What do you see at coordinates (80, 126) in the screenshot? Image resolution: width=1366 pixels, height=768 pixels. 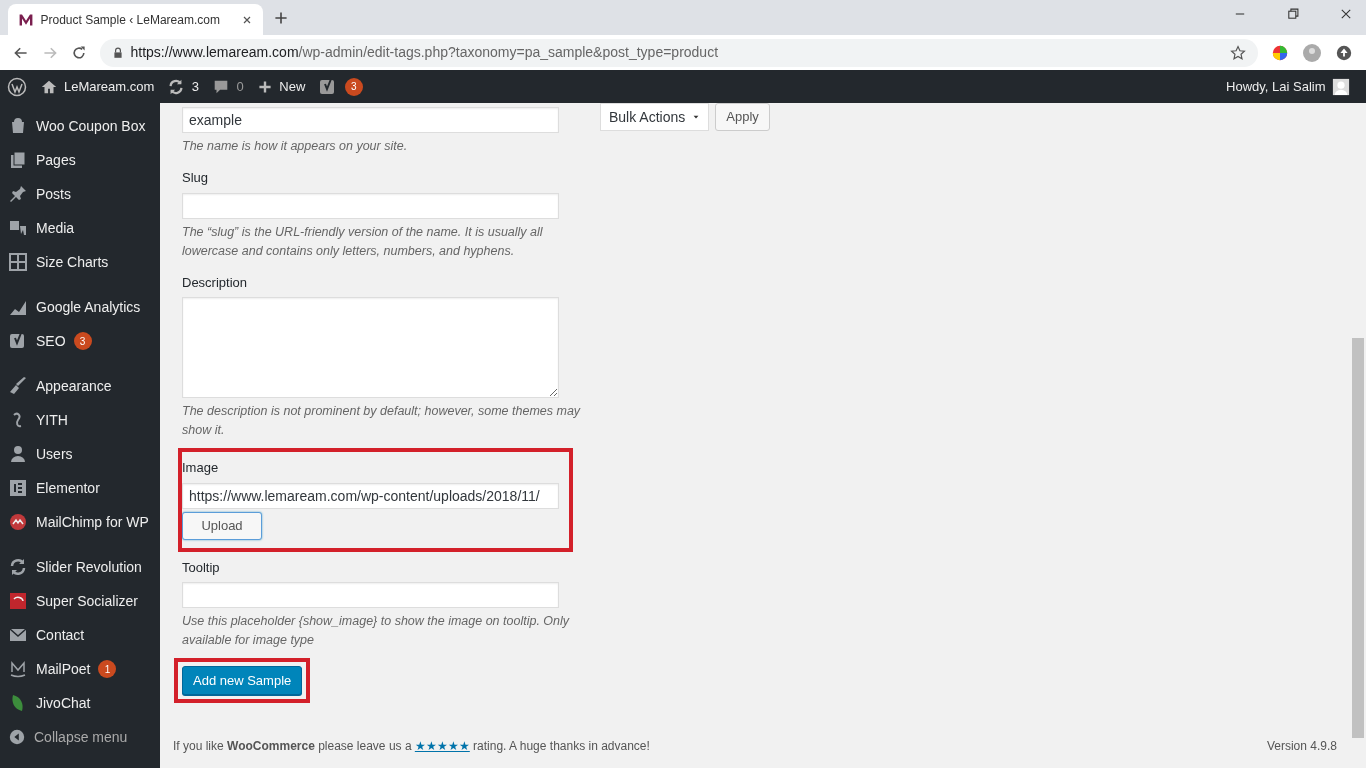 I see `sidebar-item: Woo Coupon Box` at bounding box center [80, 126].